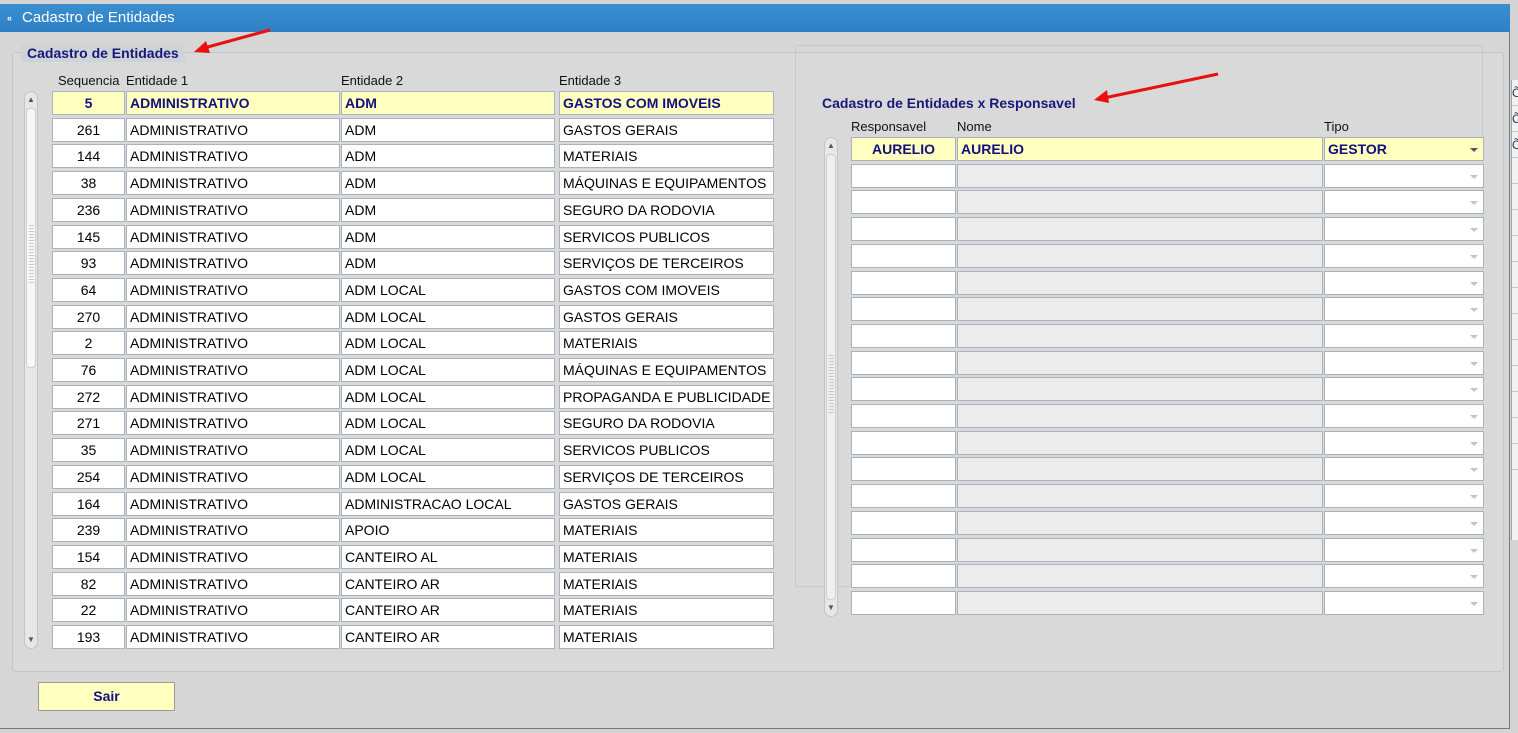 This screenshot has height=733, width=1518. I want to click on entidades-scrollbar: ▲ ▼, so click(31, 370).